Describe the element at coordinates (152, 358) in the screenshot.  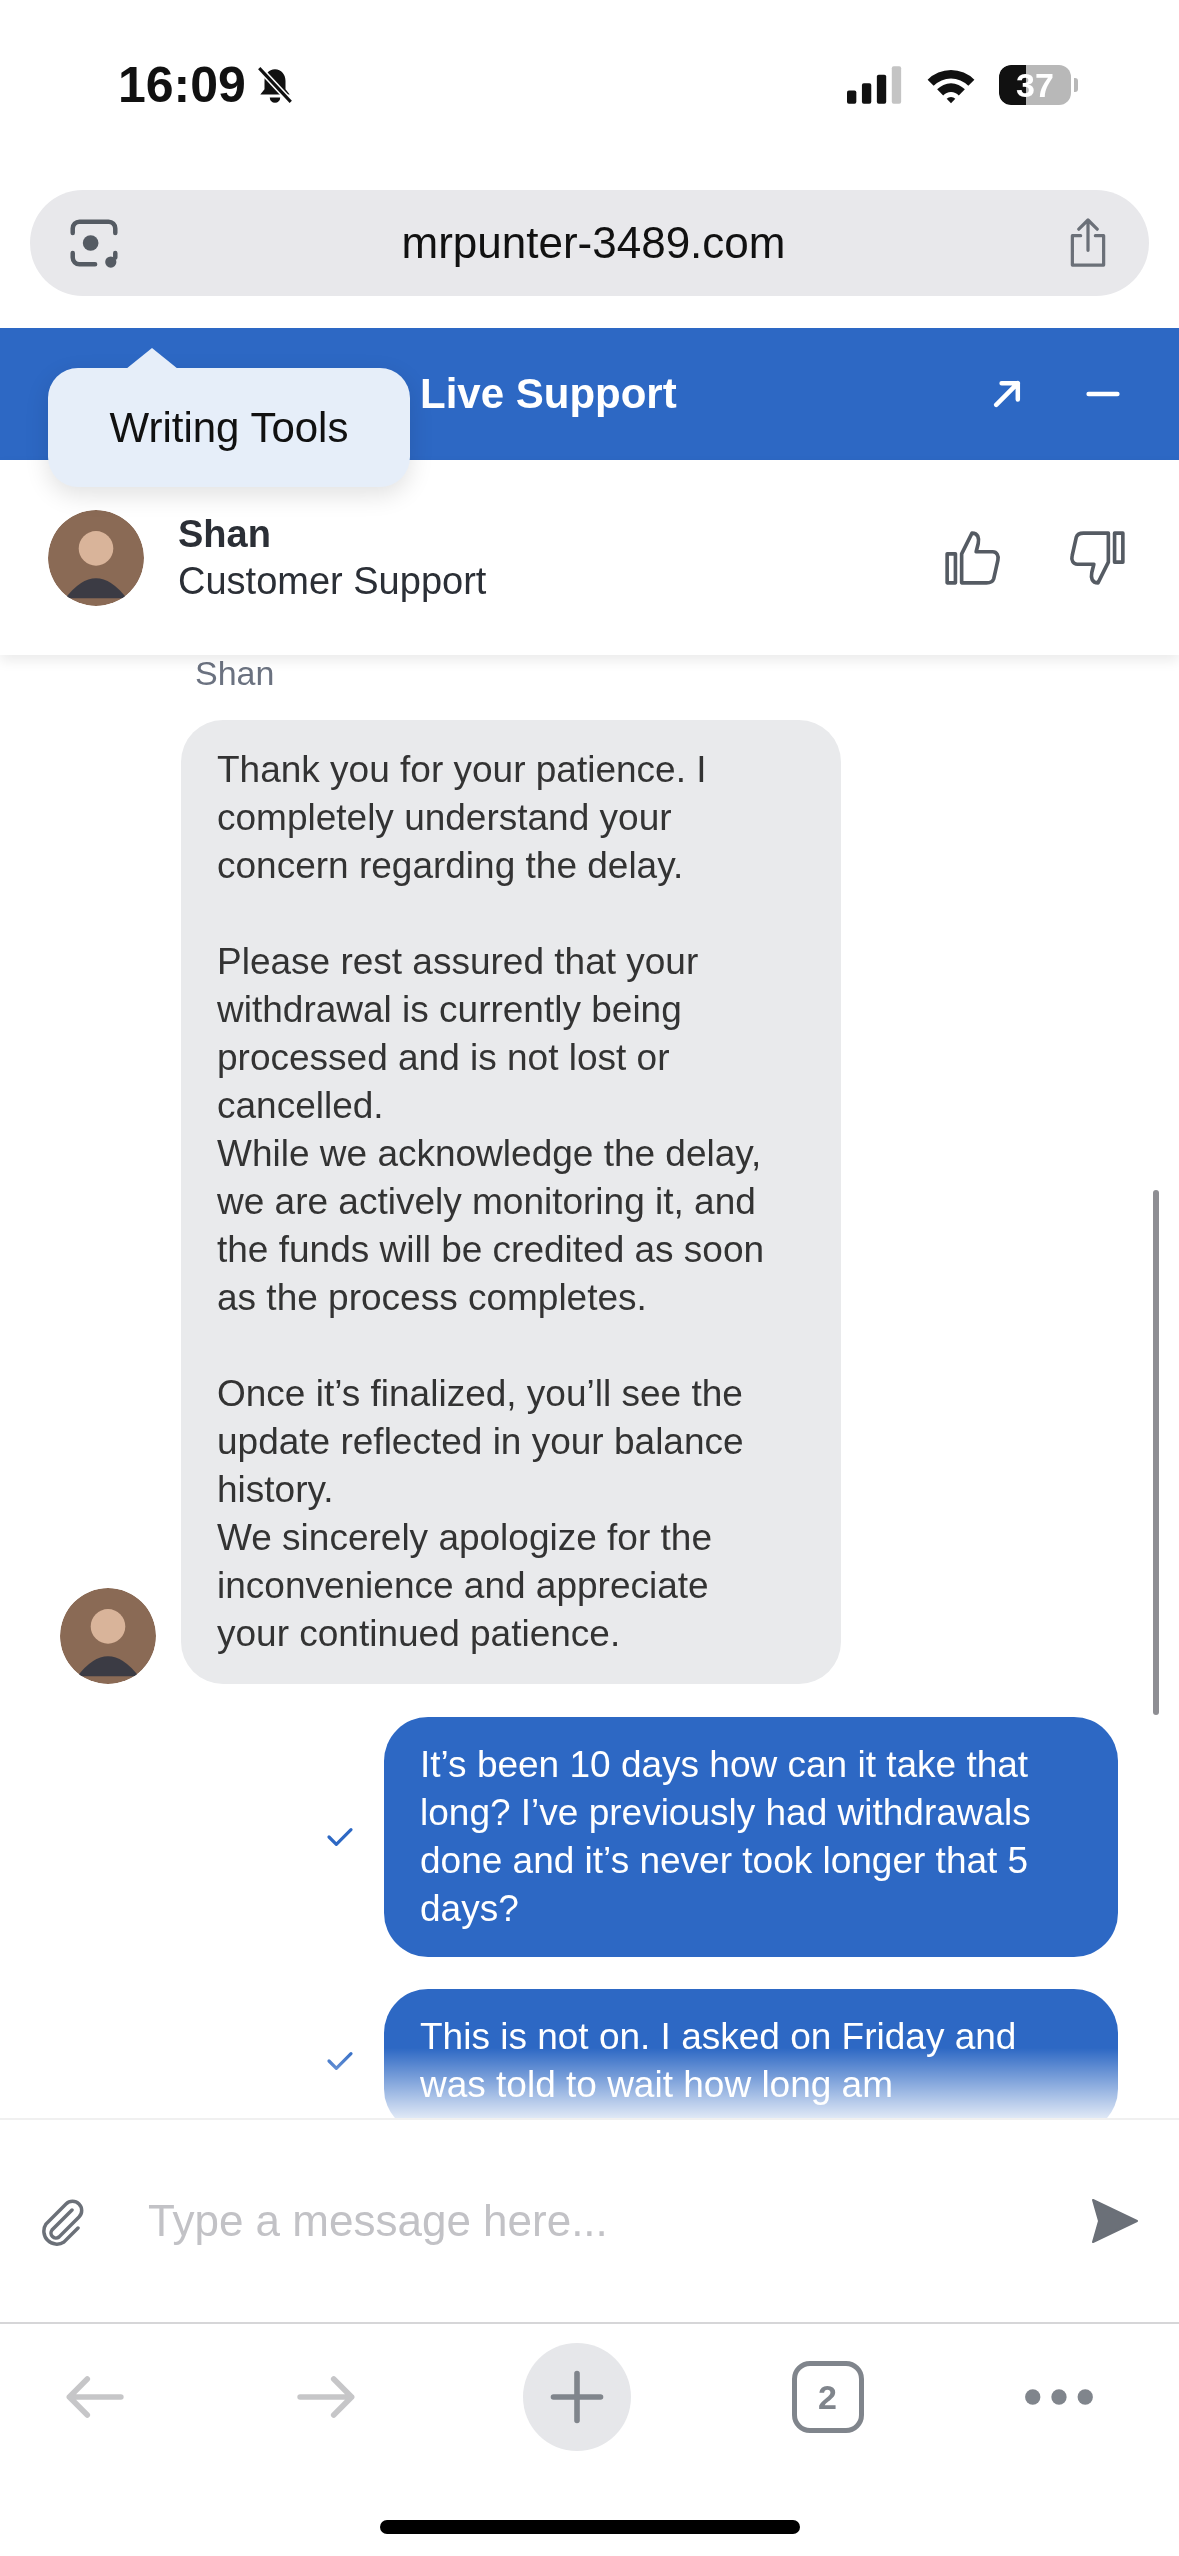
I see `popover-tip` at that location.